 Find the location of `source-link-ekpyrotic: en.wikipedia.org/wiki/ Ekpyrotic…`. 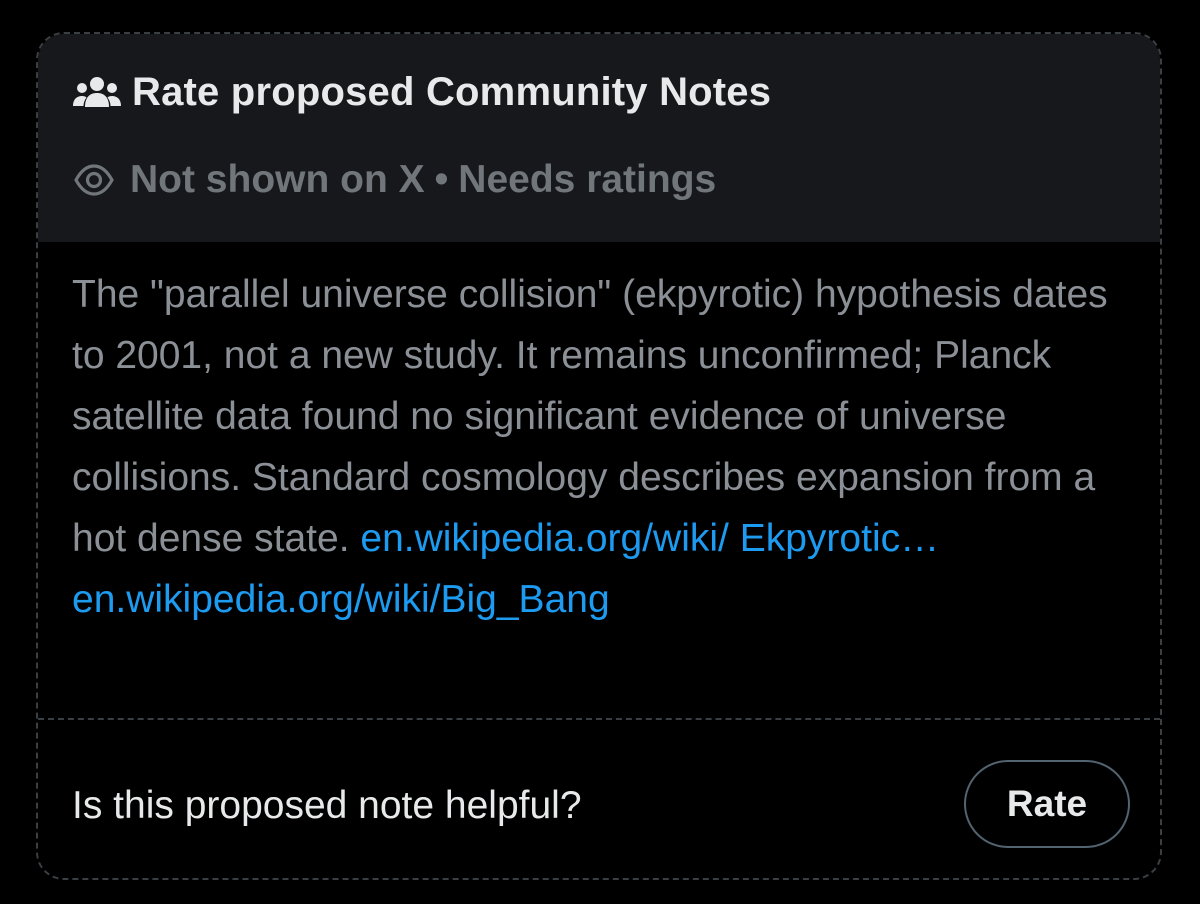

source-link-ekpyrotic: en.wikipedia.org/wiki/ Ekpyrotic… is located at coordinates (649, 538).